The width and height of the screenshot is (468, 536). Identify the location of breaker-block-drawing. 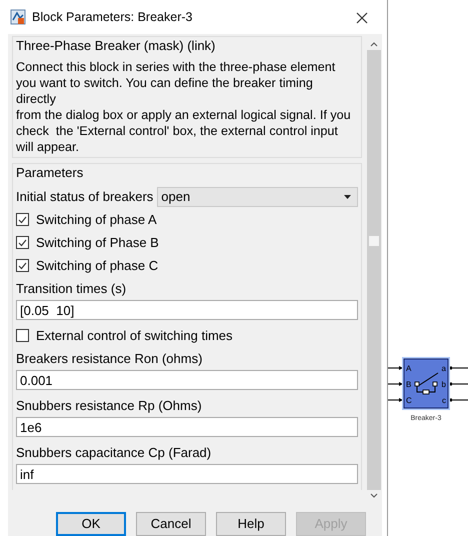
(426, 383).